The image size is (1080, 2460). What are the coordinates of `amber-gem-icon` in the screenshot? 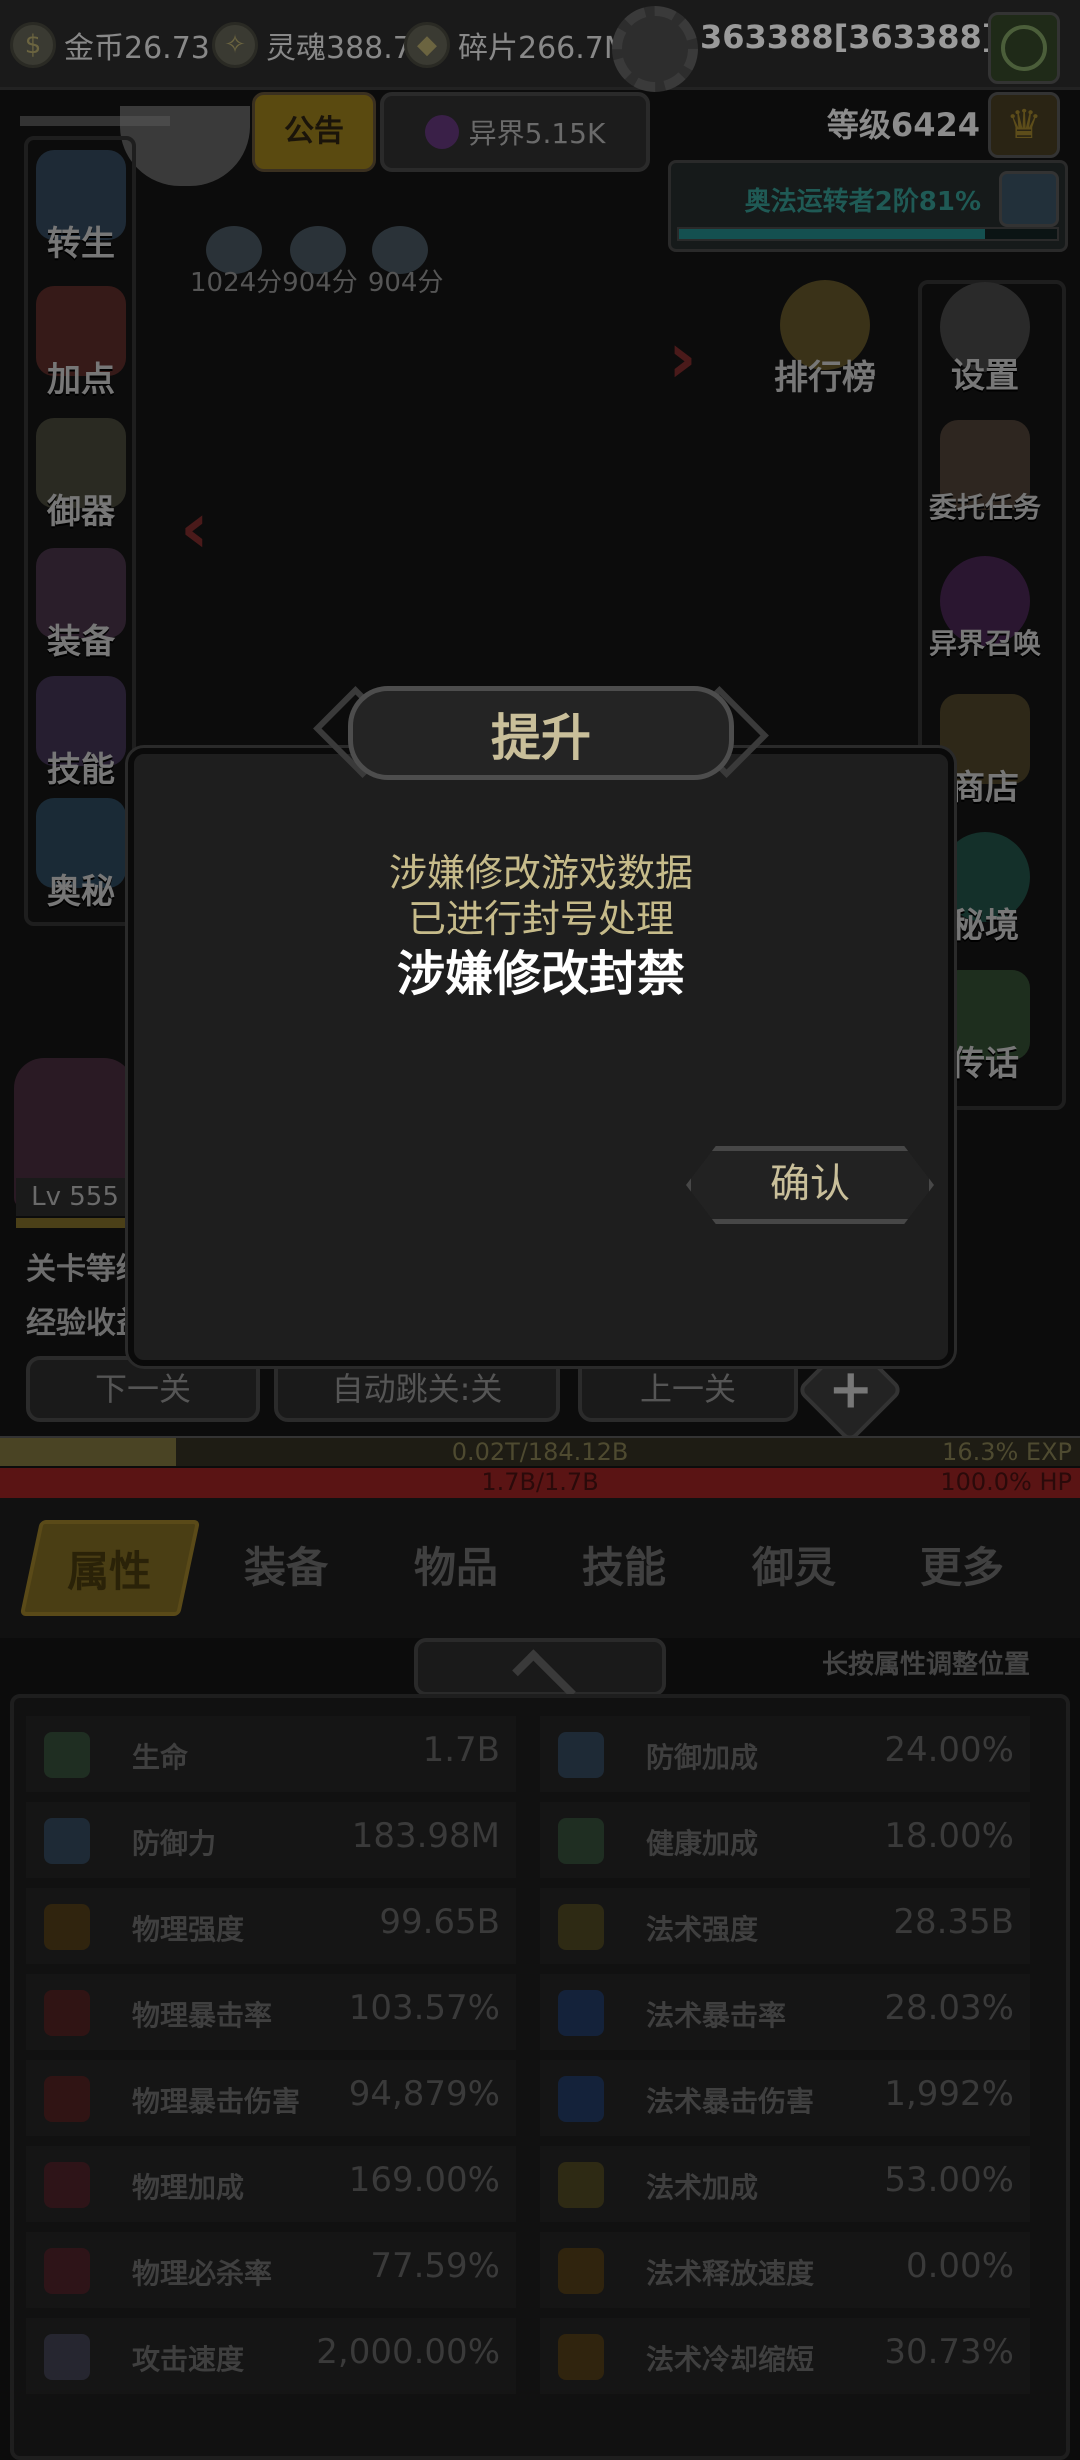 It's located at (581, 2271).